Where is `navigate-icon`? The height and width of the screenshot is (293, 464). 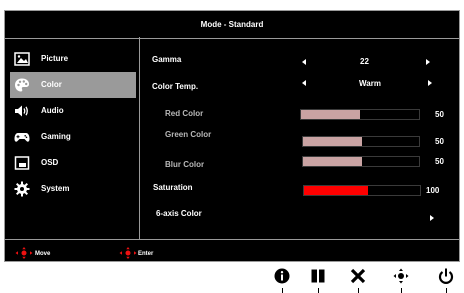 navigate-icon is located at coordinates (401, 276).